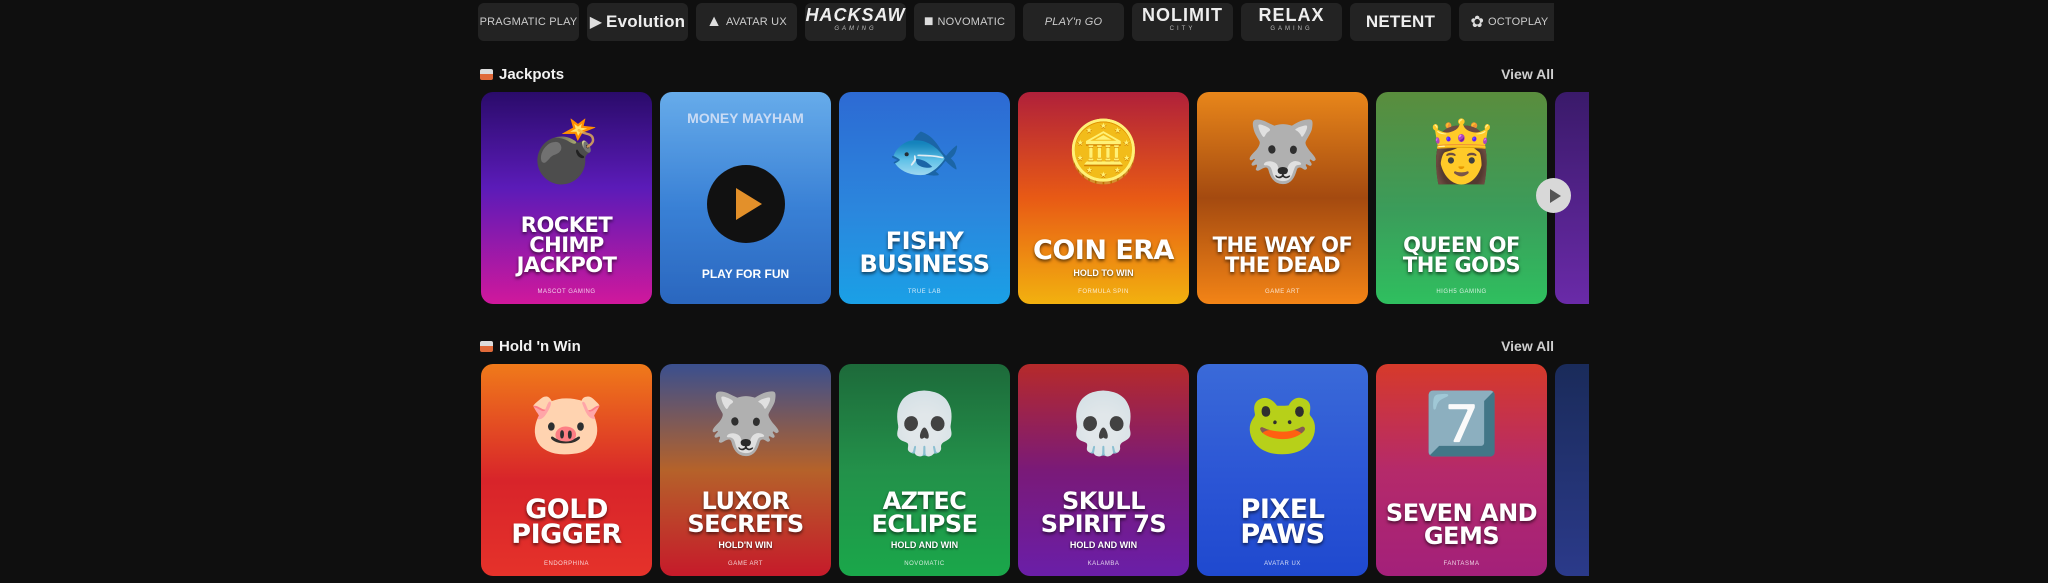 The height and width of the screenshot is (583, 2048). Describe the element at coordinates (1461, 423) in the screenshot. I see `game-artwork-icon: 7️⃣` at that location.